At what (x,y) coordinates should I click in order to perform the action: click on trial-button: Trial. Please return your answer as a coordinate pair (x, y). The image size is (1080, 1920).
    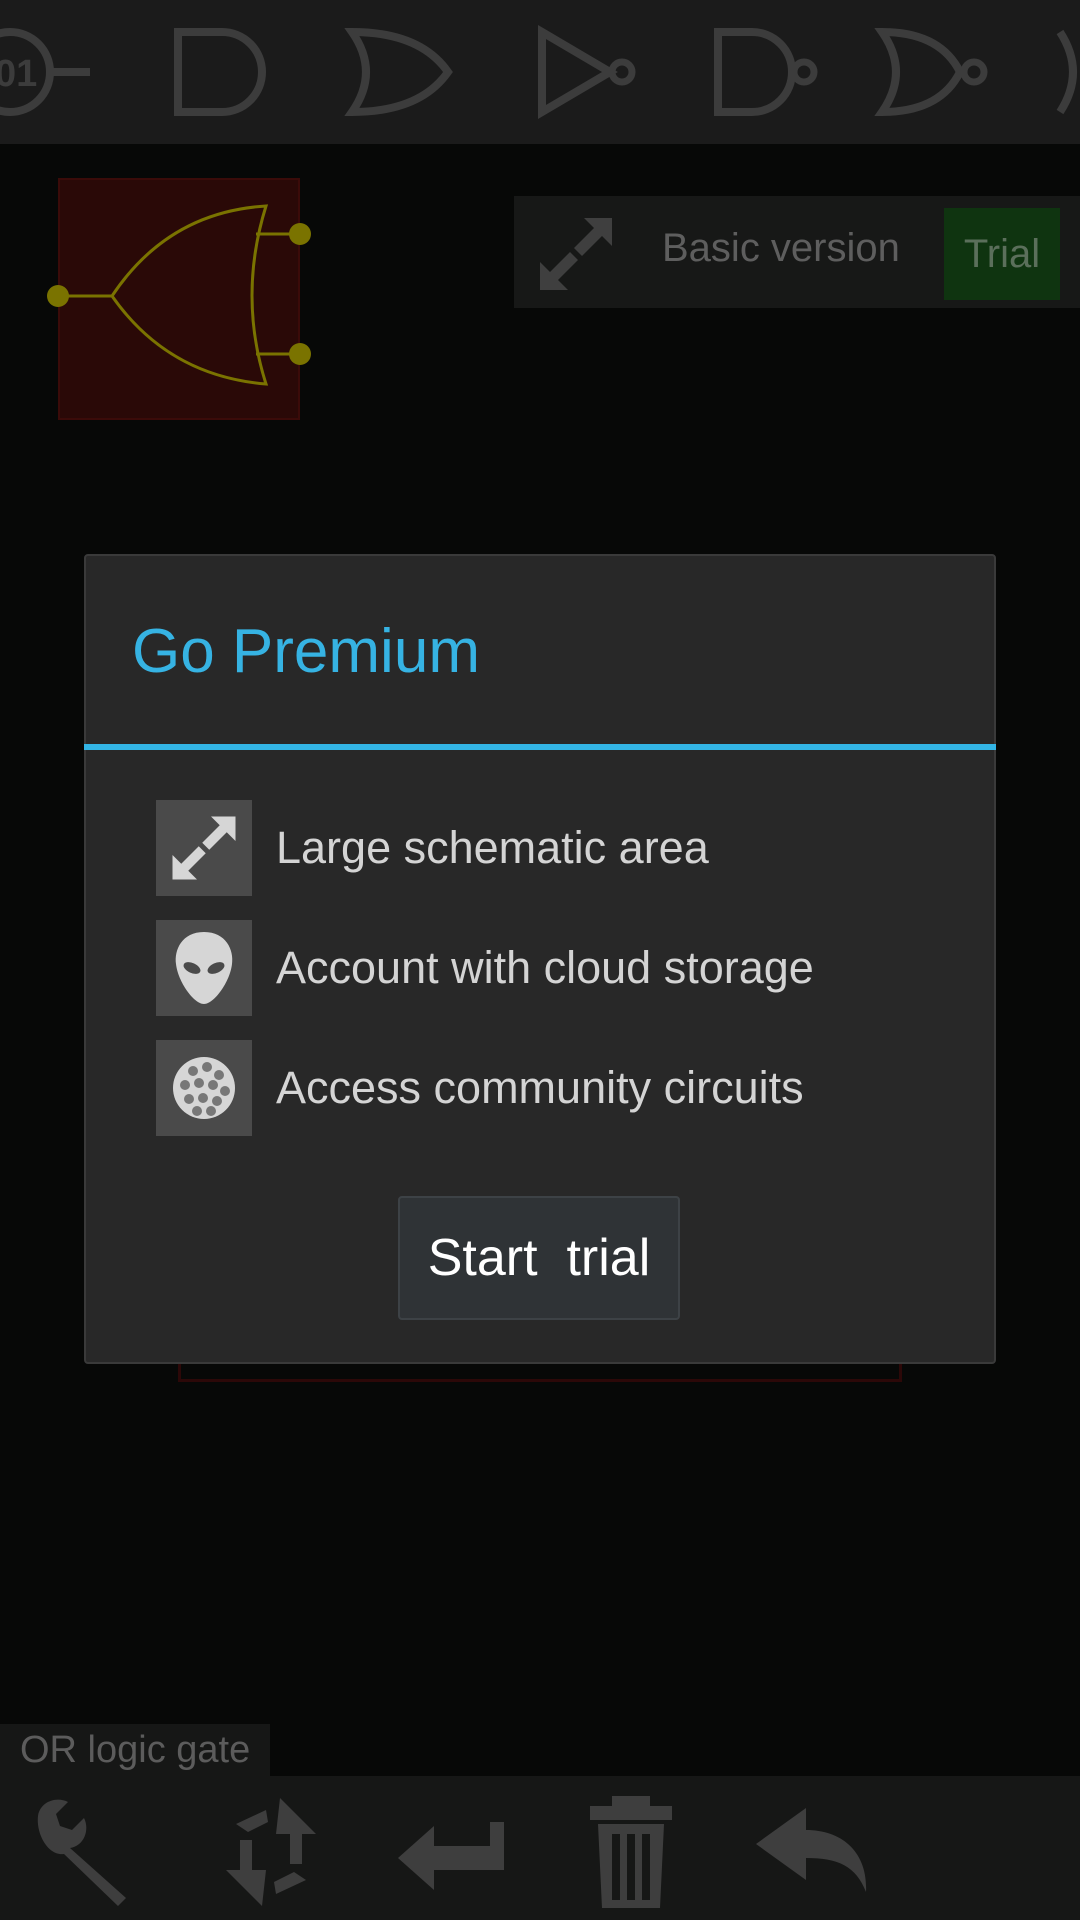
    Looking at the image, I should click on (1002, 254).